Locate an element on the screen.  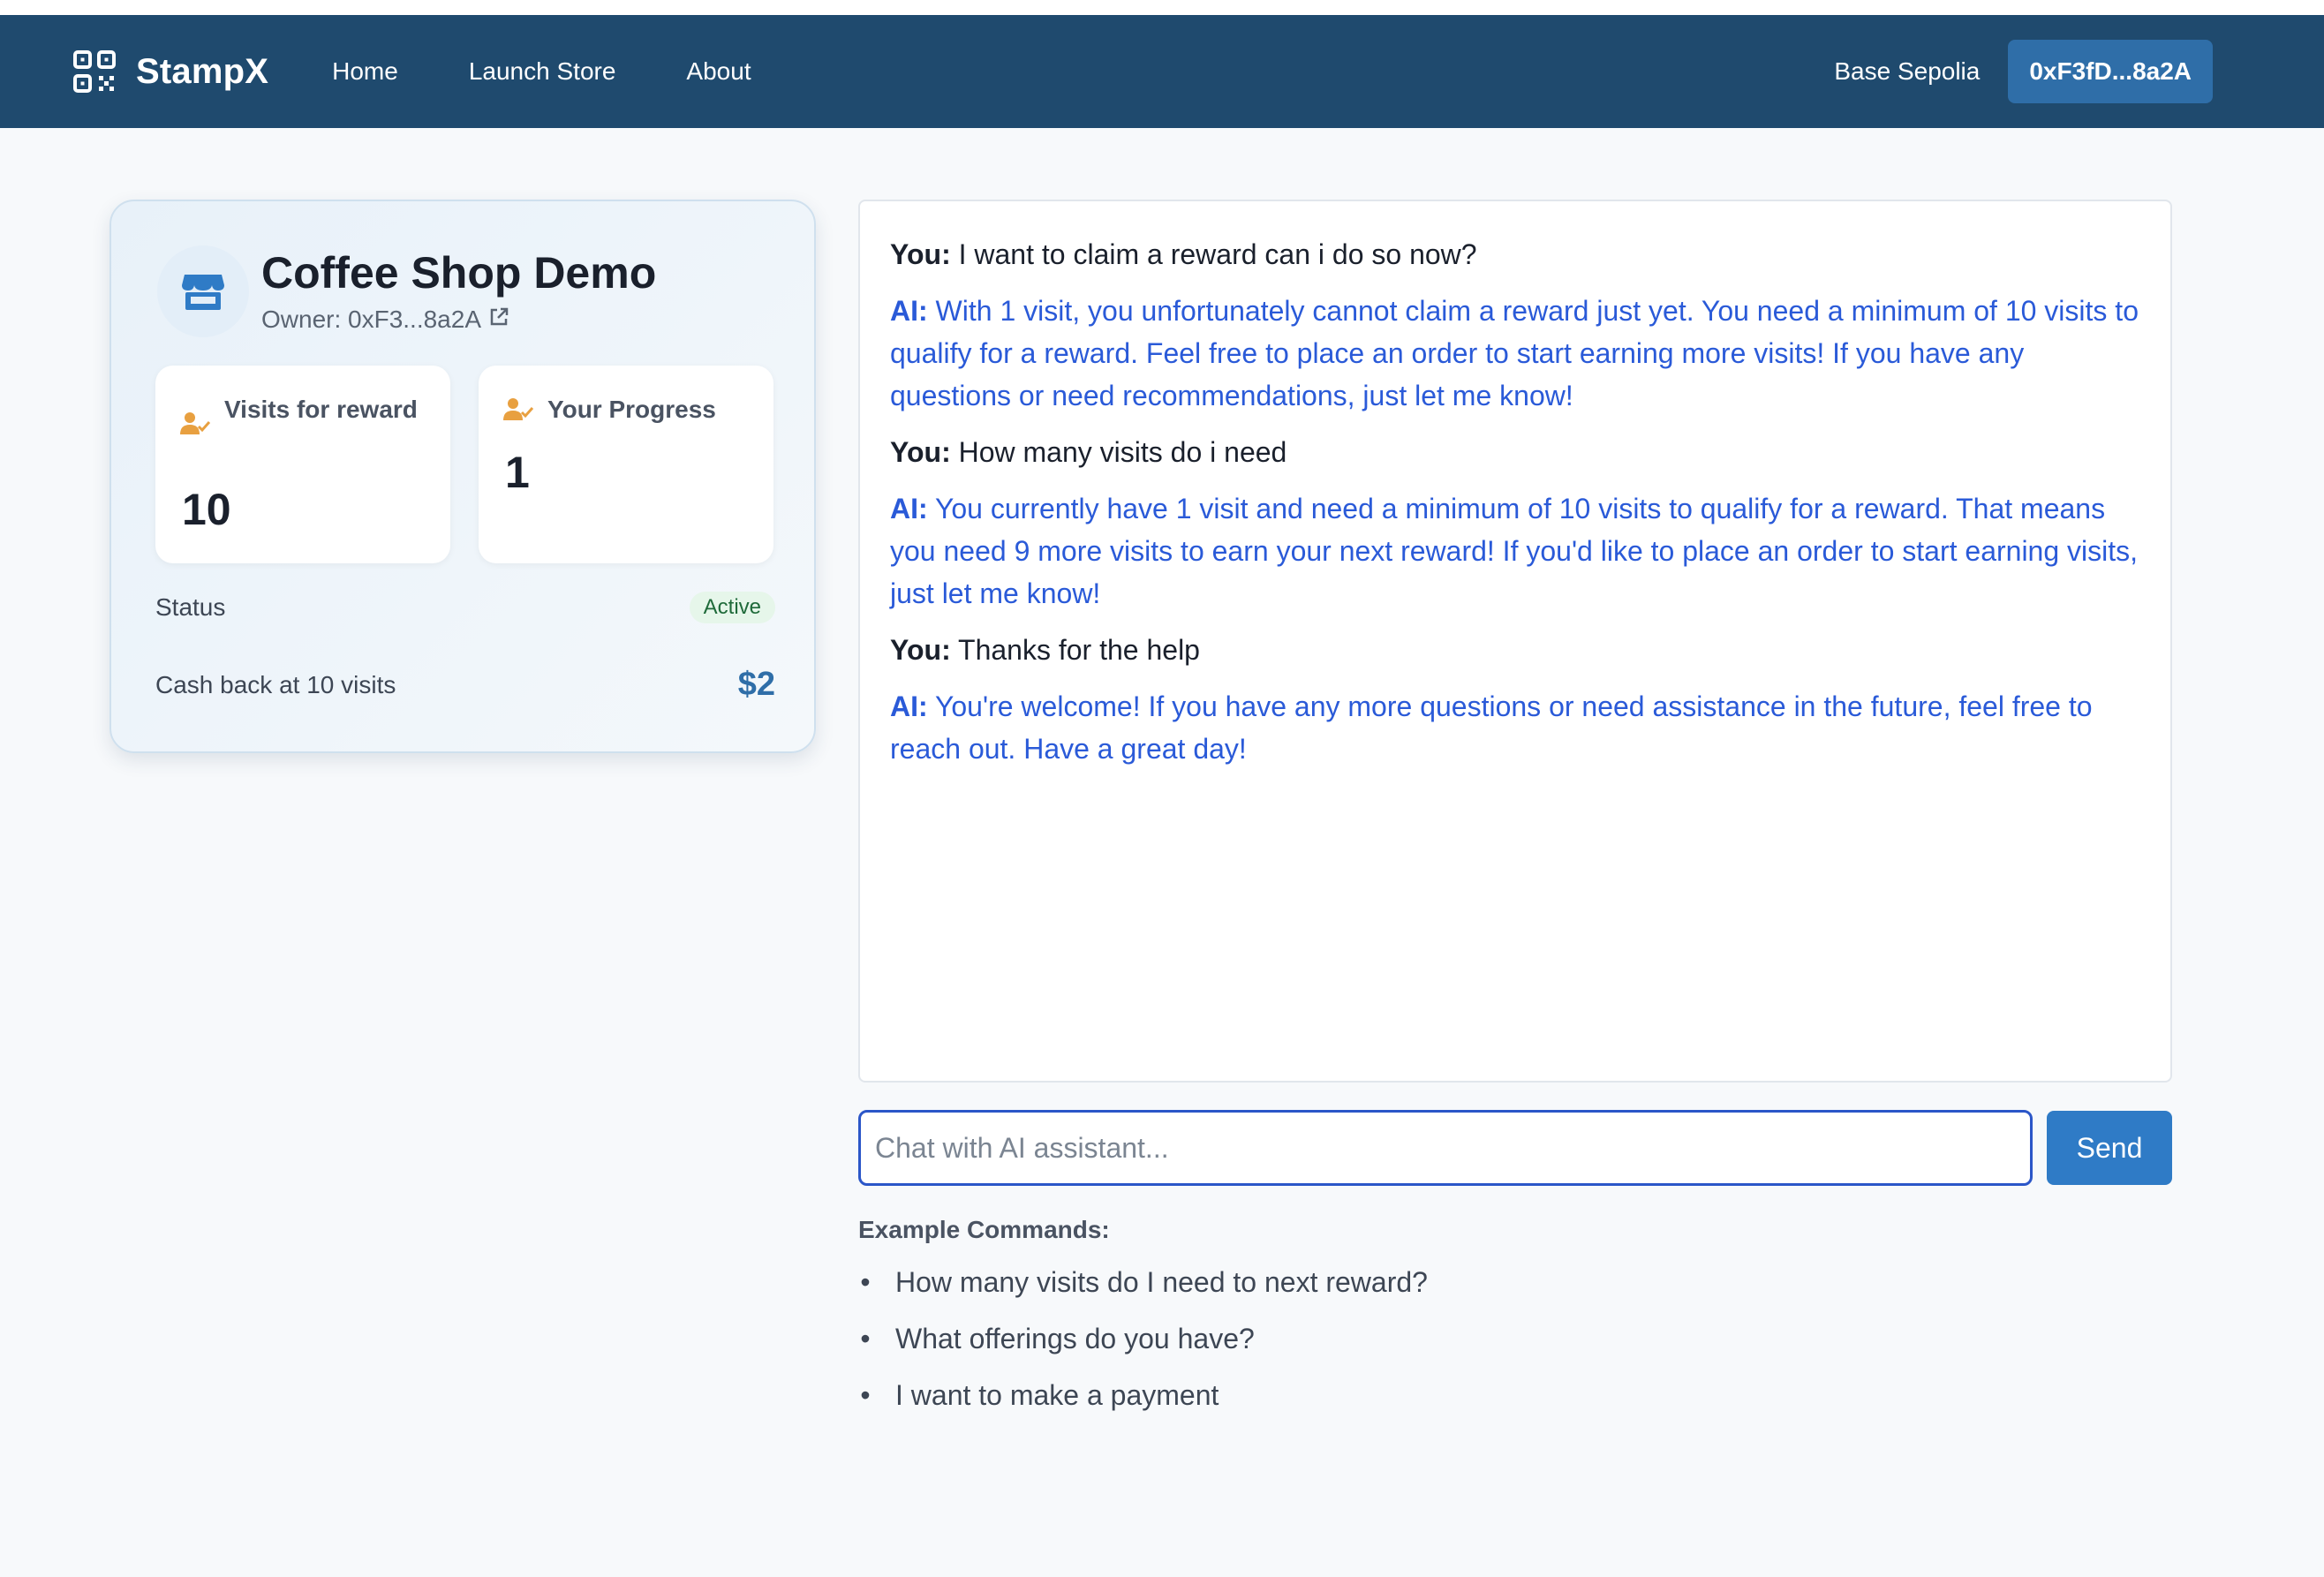
brand: StampX is located at coordinates (170, 71).